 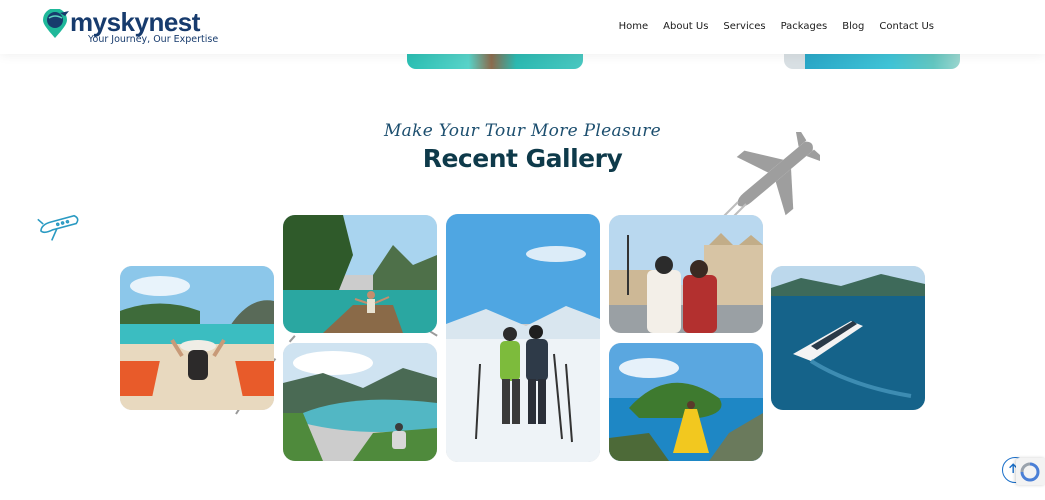 I want to click on recaptcha-icon, so click(x=1030, y=472).